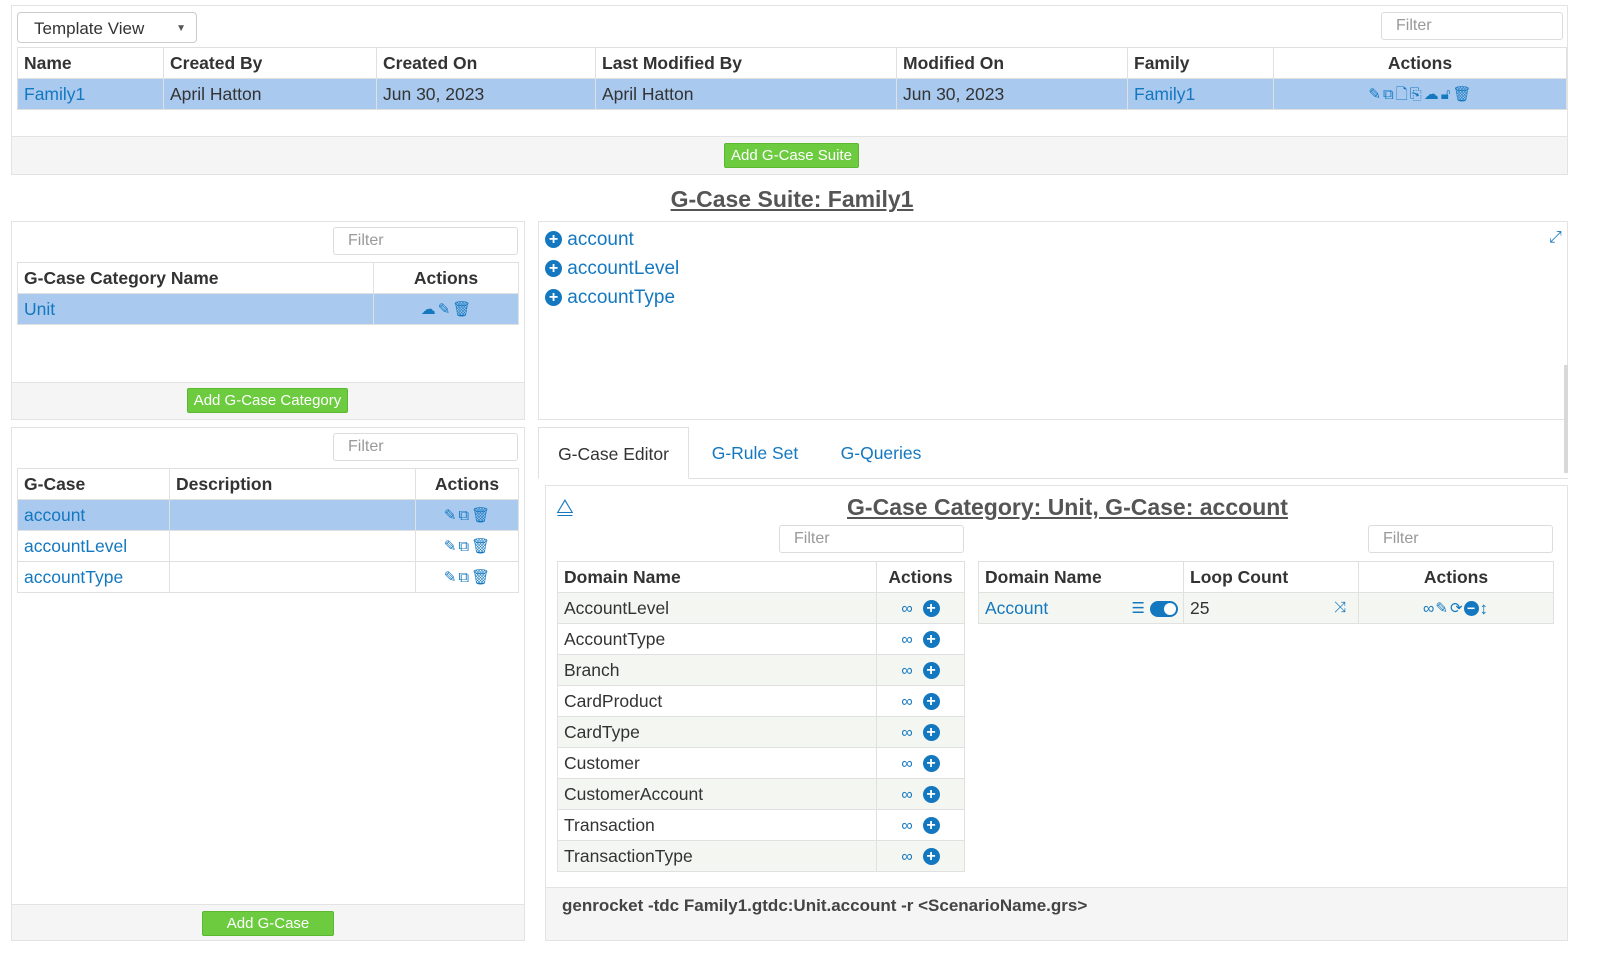 The height and width of the screenshot is (961, 1600). What do you see at coordinates (90, 94) in the screenshot?
I see `suite-name-link: Family1` at bounding box center [90, 94].